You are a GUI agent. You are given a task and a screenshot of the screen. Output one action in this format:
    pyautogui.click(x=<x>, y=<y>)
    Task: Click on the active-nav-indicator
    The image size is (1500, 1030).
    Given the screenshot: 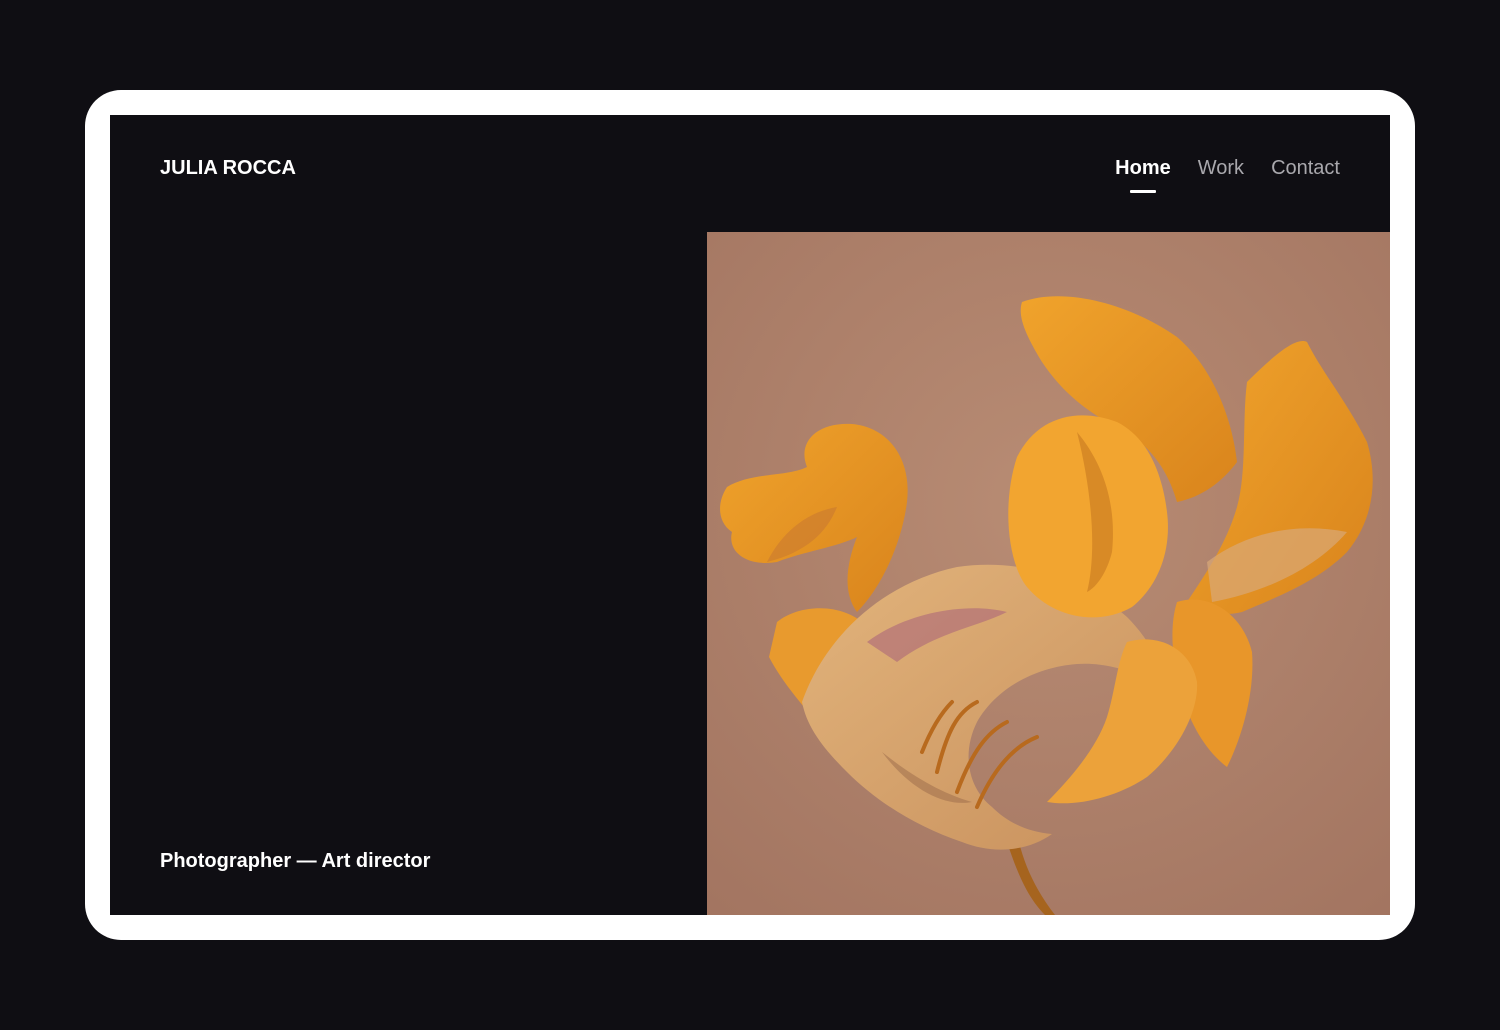 What is the action you would take?
    pyautogui.click(x=1142, y=191)
    